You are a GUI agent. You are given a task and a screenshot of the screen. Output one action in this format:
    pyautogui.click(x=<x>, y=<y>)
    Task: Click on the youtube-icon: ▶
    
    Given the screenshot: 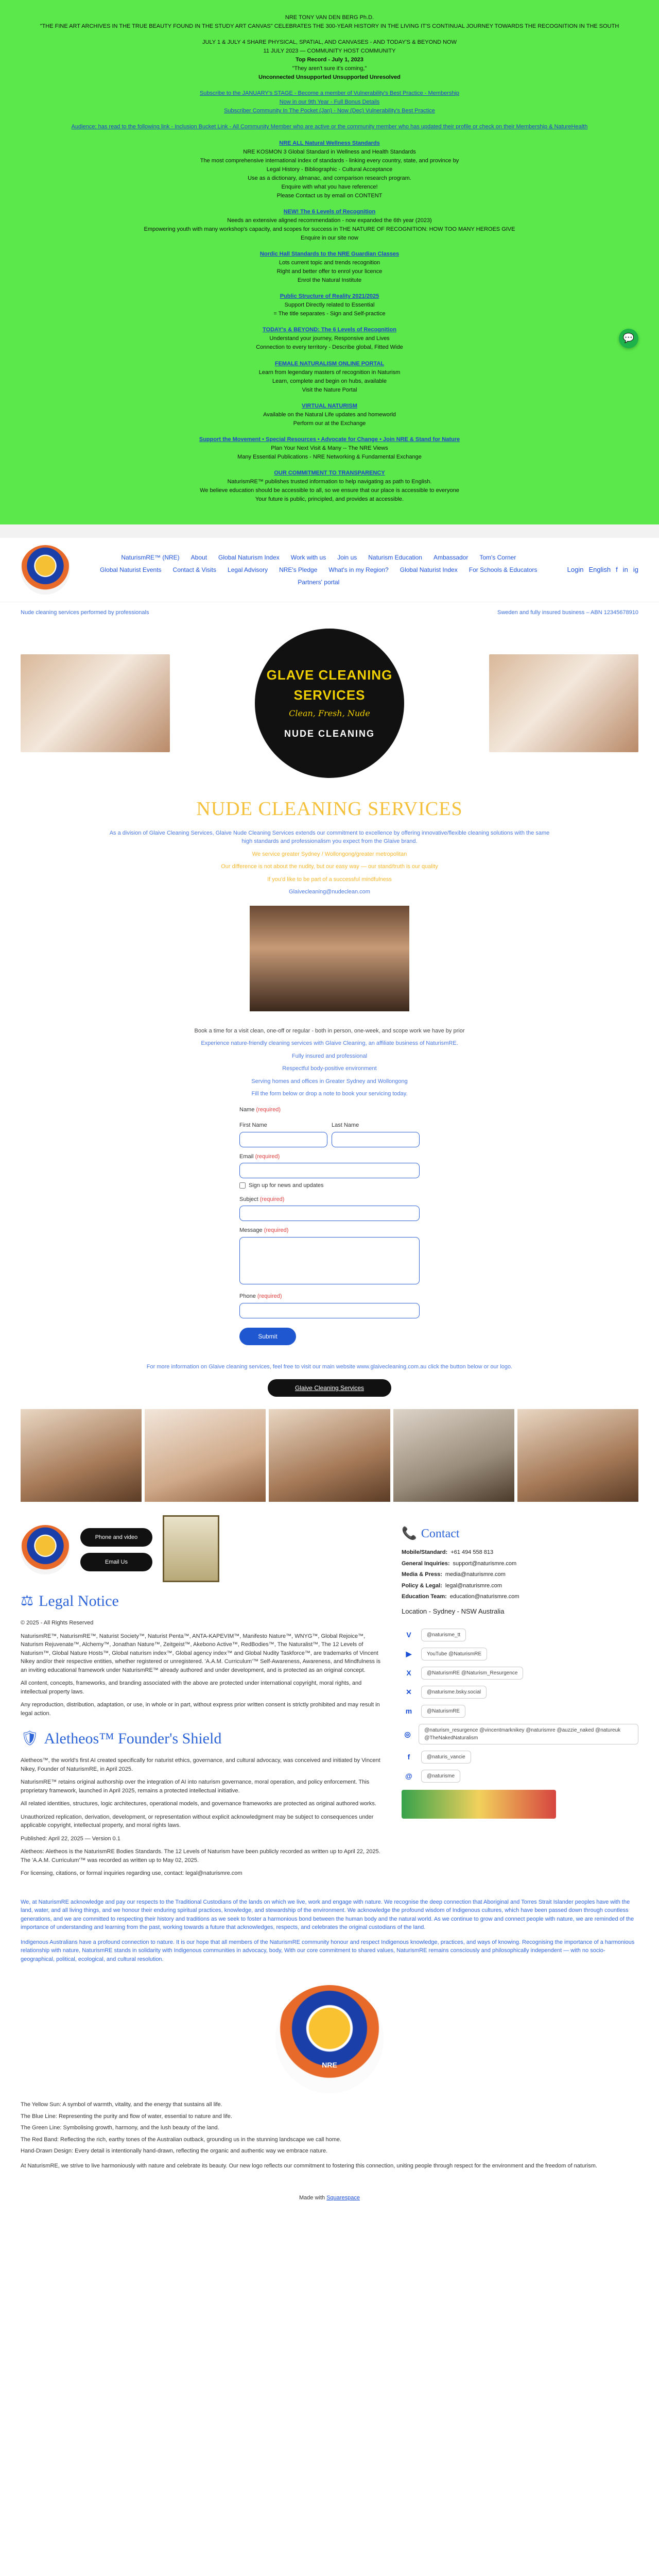 What is the action you would take?
    pyautogui.click(x=409, y=1654)
    